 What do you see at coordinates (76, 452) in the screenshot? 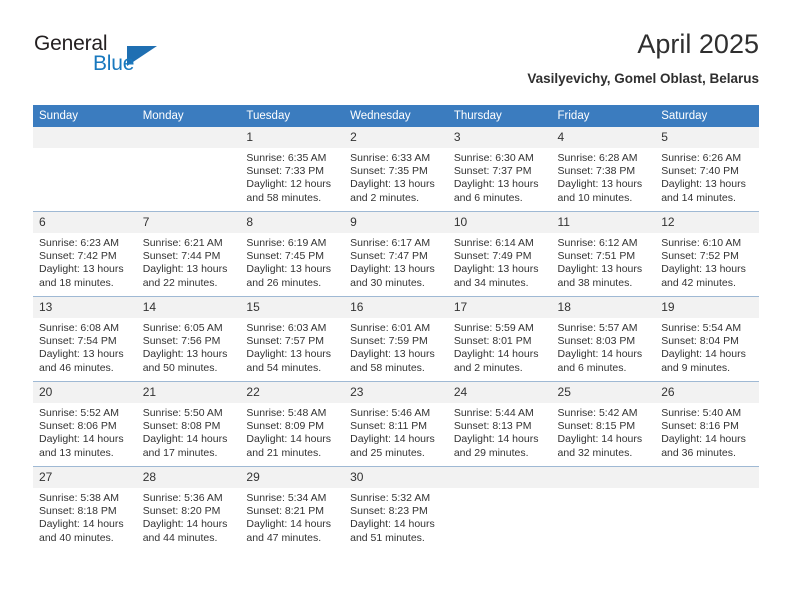
I see `daylight-duration-line2: and 13 minutes.` at bounding box center [76, 452].